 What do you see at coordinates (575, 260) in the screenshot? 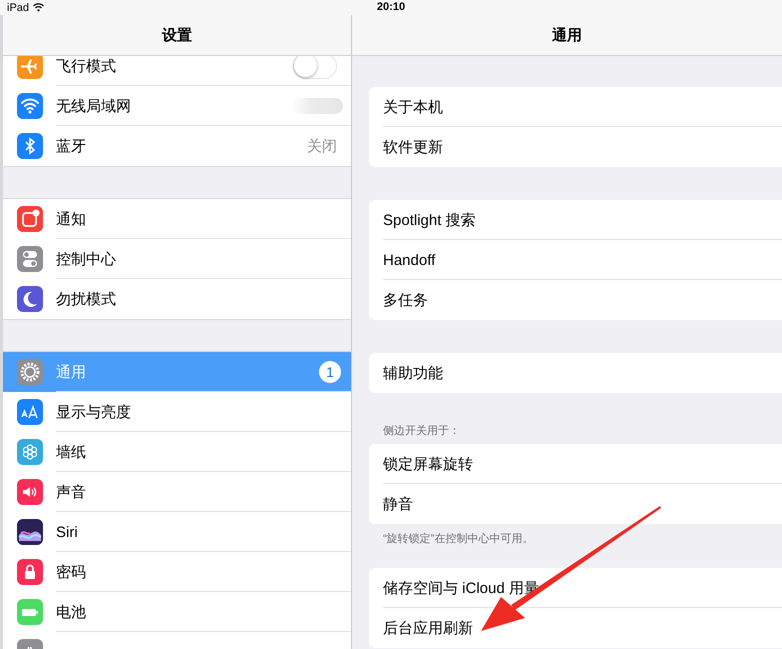
I see `settings-item: Handoff` at bounding box center [575, 260].